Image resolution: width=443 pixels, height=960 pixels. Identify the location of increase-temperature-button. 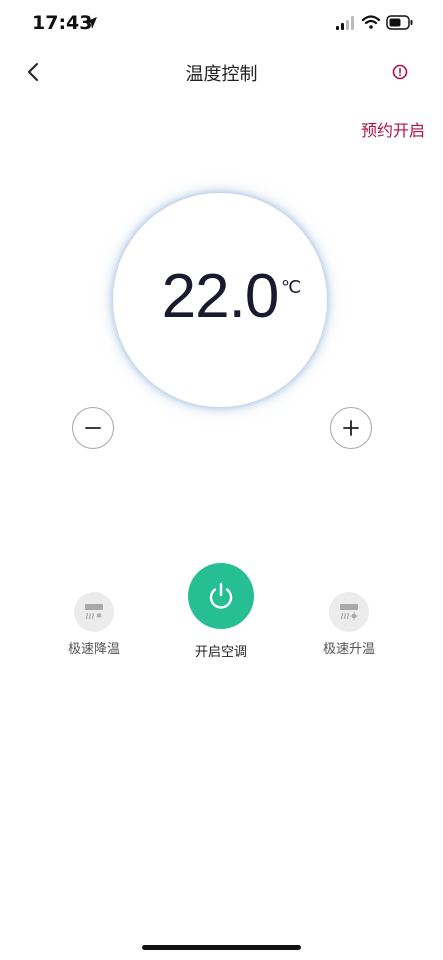
(351, 428).